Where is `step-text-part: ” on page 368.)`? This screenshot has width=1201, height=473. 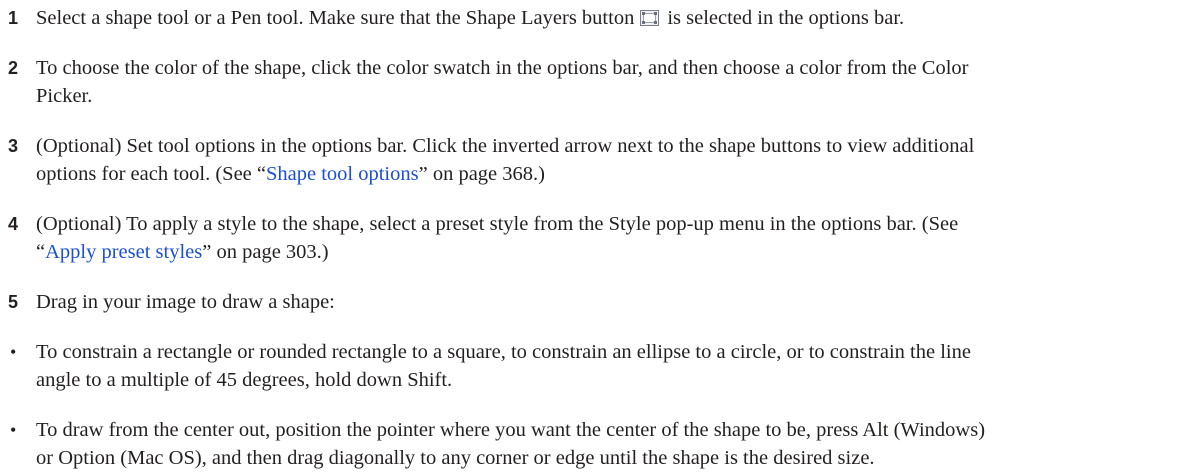 step-text-part: ” on page 368.) is located at coordinates (481, 174).